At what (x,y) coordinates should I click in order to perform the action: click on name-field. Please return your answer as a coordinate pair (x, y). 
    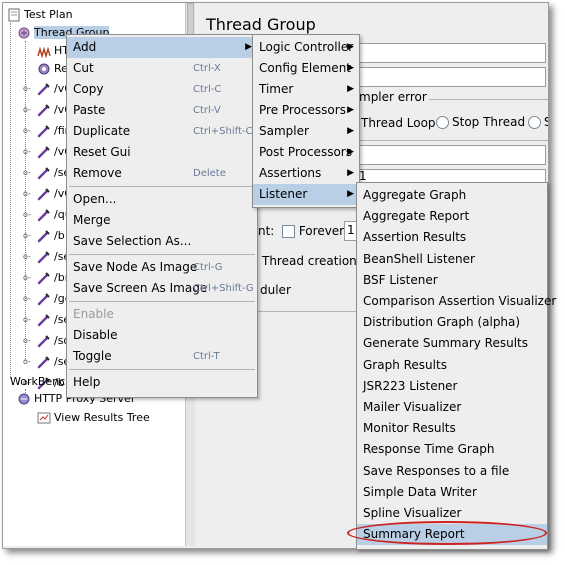
    Looking at the image, I should click on (452, 53).